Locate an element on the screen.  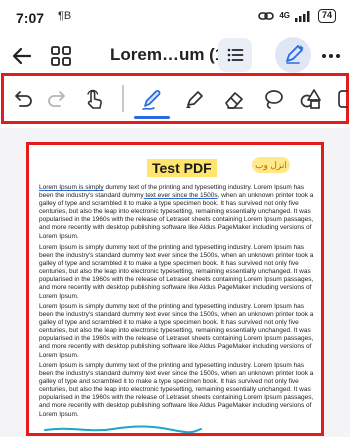
undo-button is located at coordinates (22, 99).